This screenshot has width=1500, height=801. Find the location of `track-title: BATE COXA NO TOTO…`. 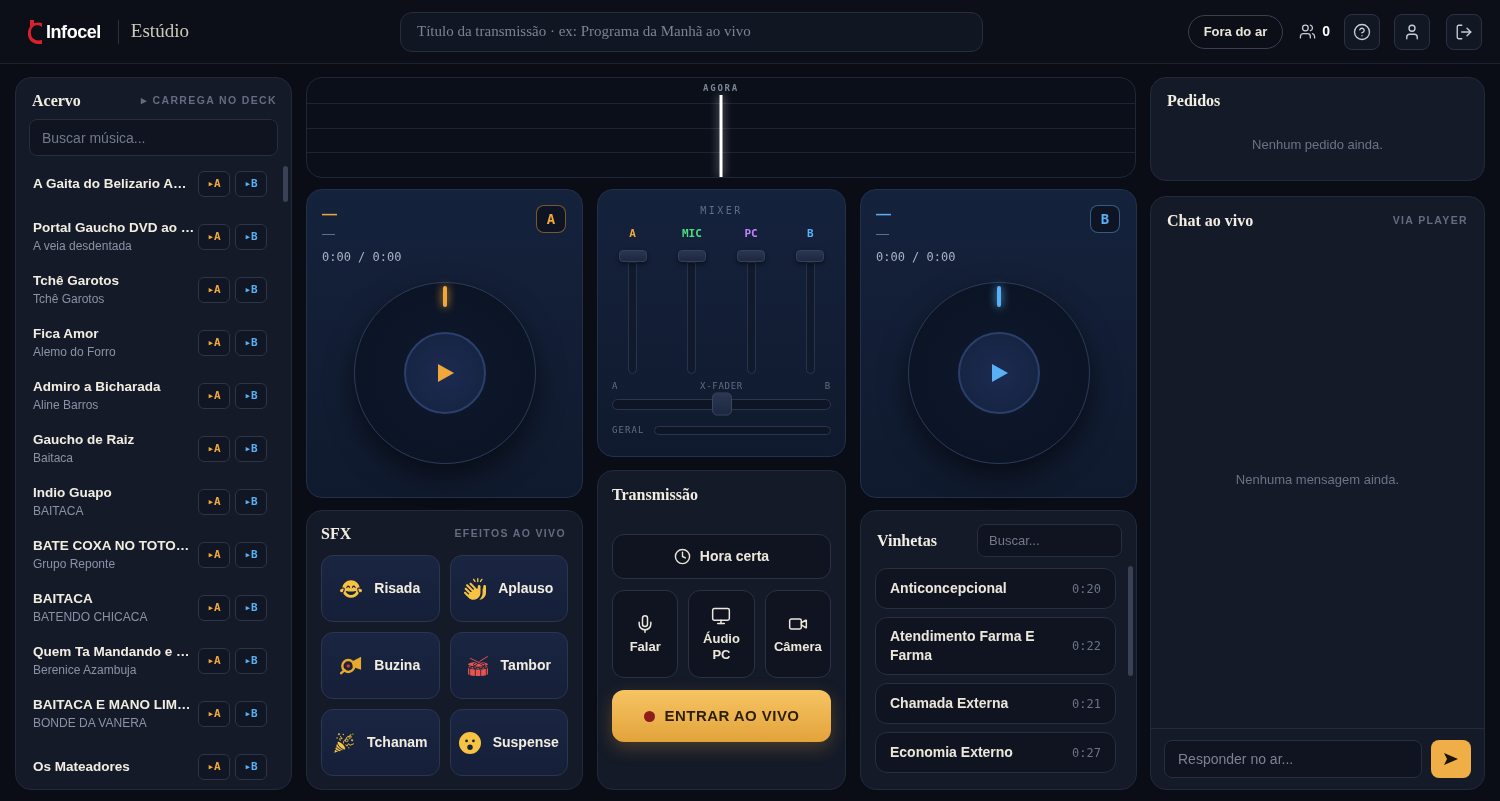

track-title: BATE COXA NO TOTO… is located at coordinates (111, 546).